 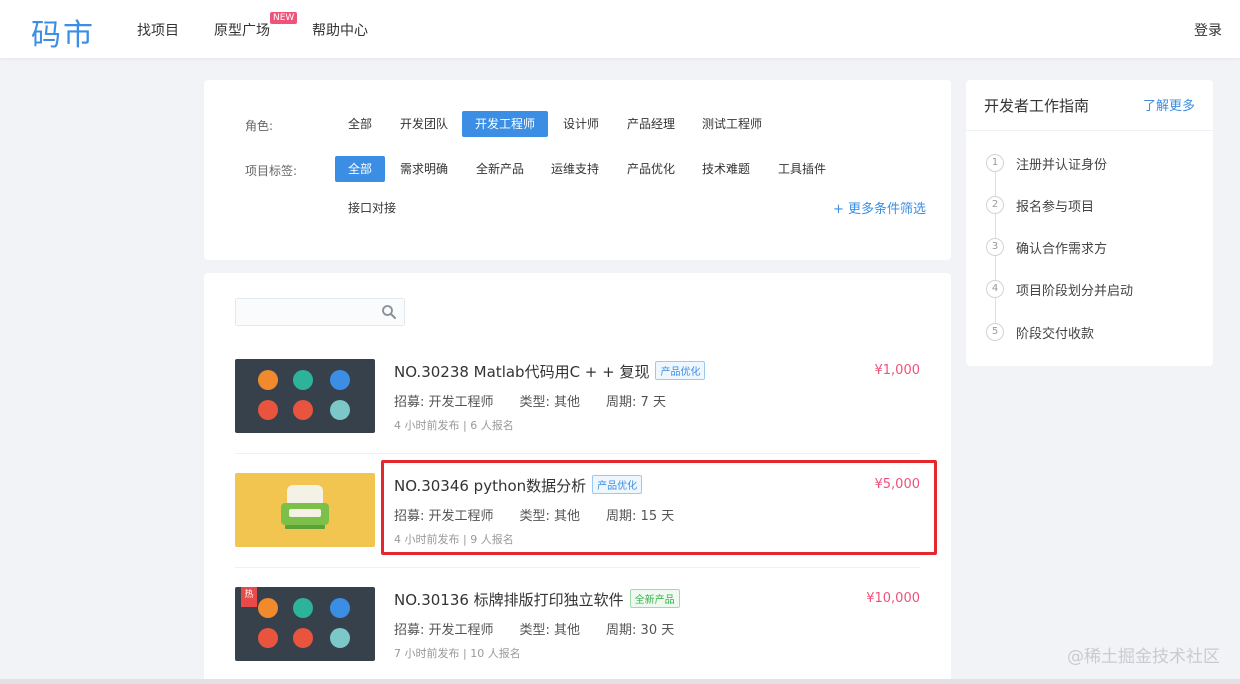 What do you see at coordinates (726, 169) in the screenshot?
I see `tag-option-tech-challenge: 技术难题` at bounding box center [726, 169].